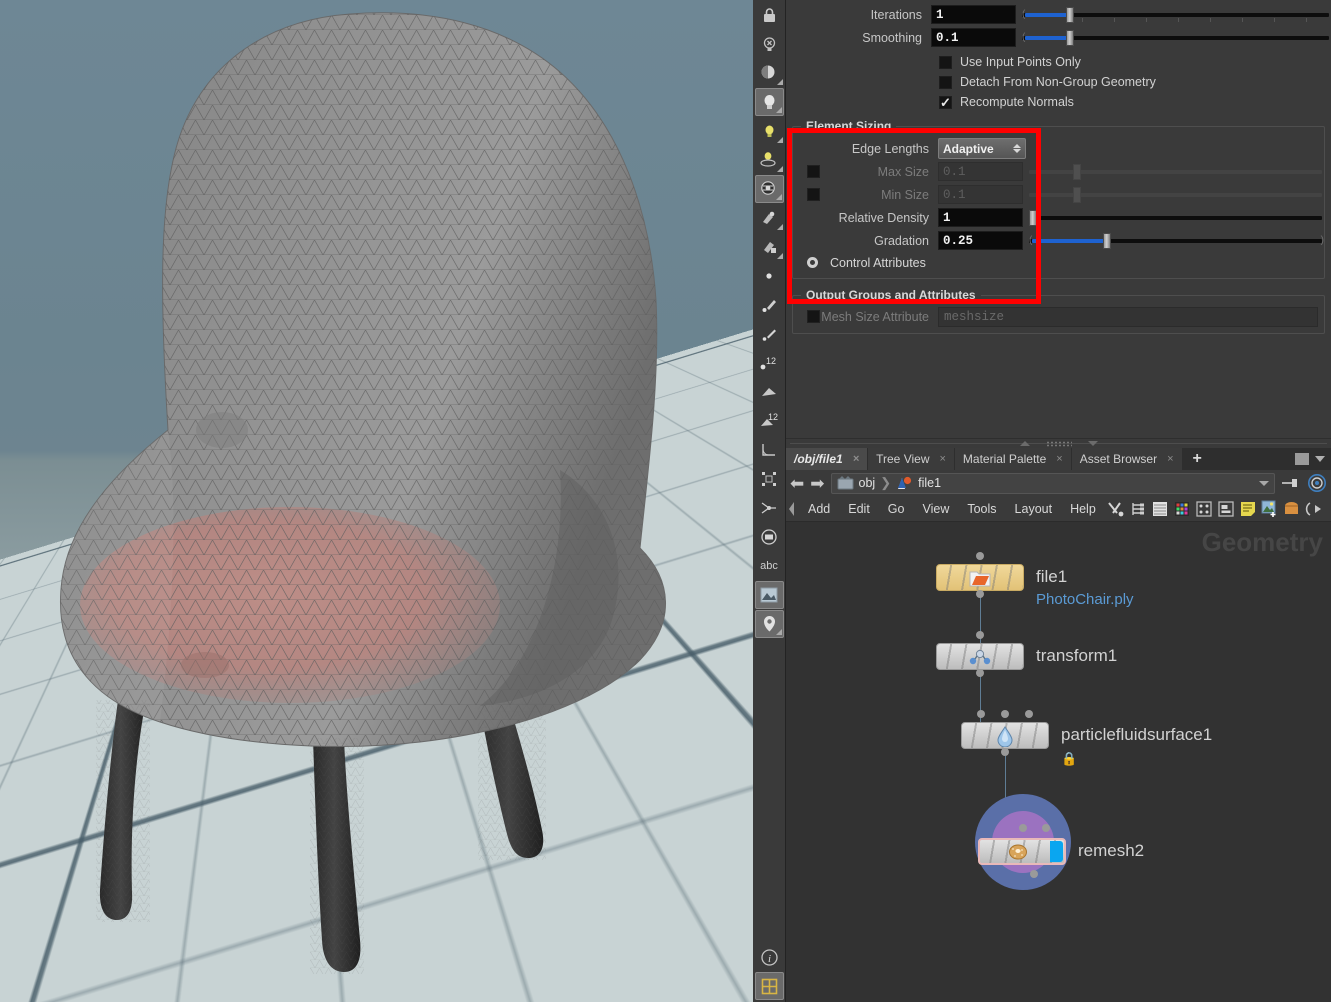  What do you see at coordinates (980, 194) in the screenshot?
I see `min-size-field: 0.1` at bounding box center [980, 194].